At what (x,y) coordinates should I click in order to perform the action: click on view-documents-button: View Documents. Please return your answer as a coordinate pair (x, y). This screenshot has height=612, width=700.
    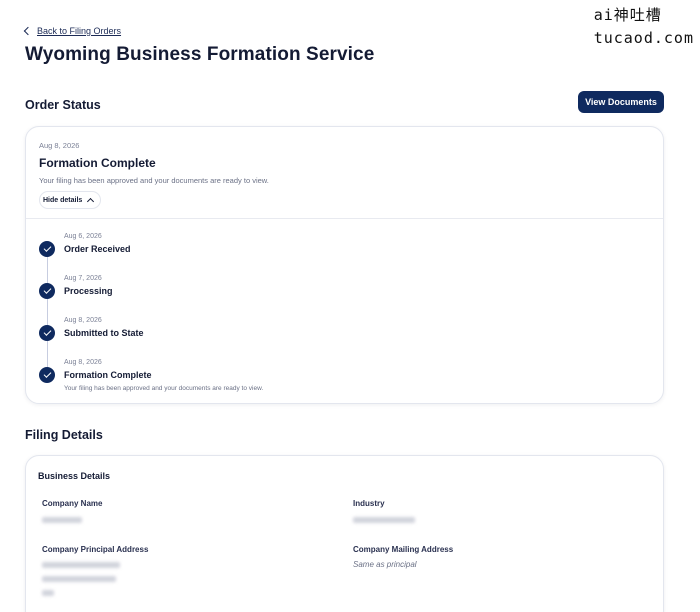
    Looking at the image, I should click on (621, 102).